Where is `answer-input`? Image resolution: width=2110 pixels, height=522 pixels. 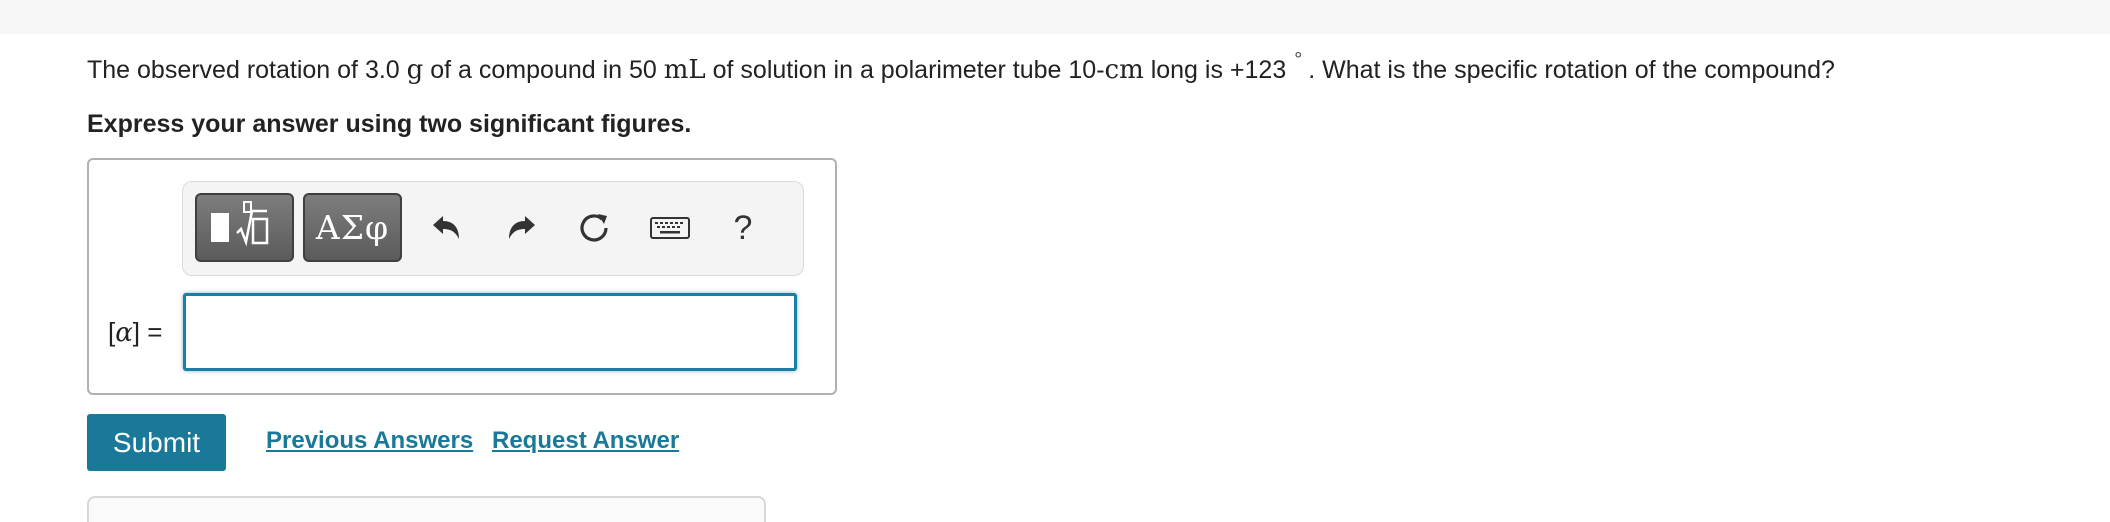
answer-input is located at coordinates (490, 332).